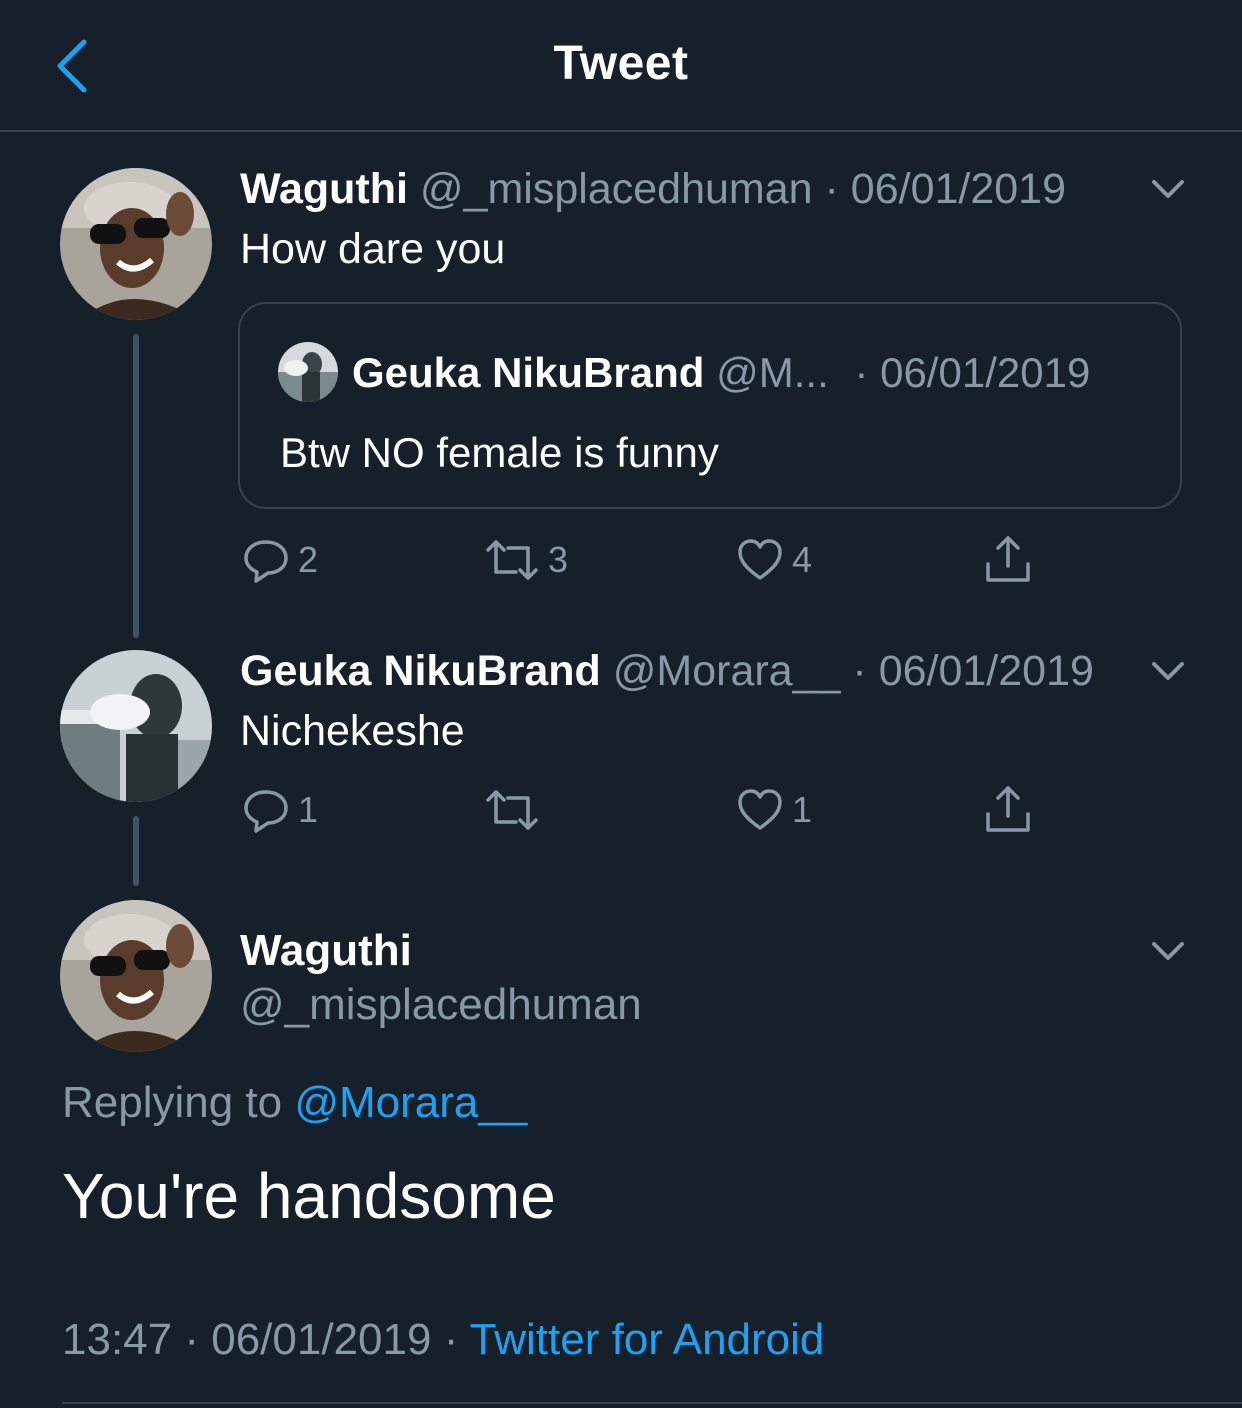  I want to click on tweet-header: Geuka NikuBrand @Morara__ · 06/01/2019, so click(667, 671).